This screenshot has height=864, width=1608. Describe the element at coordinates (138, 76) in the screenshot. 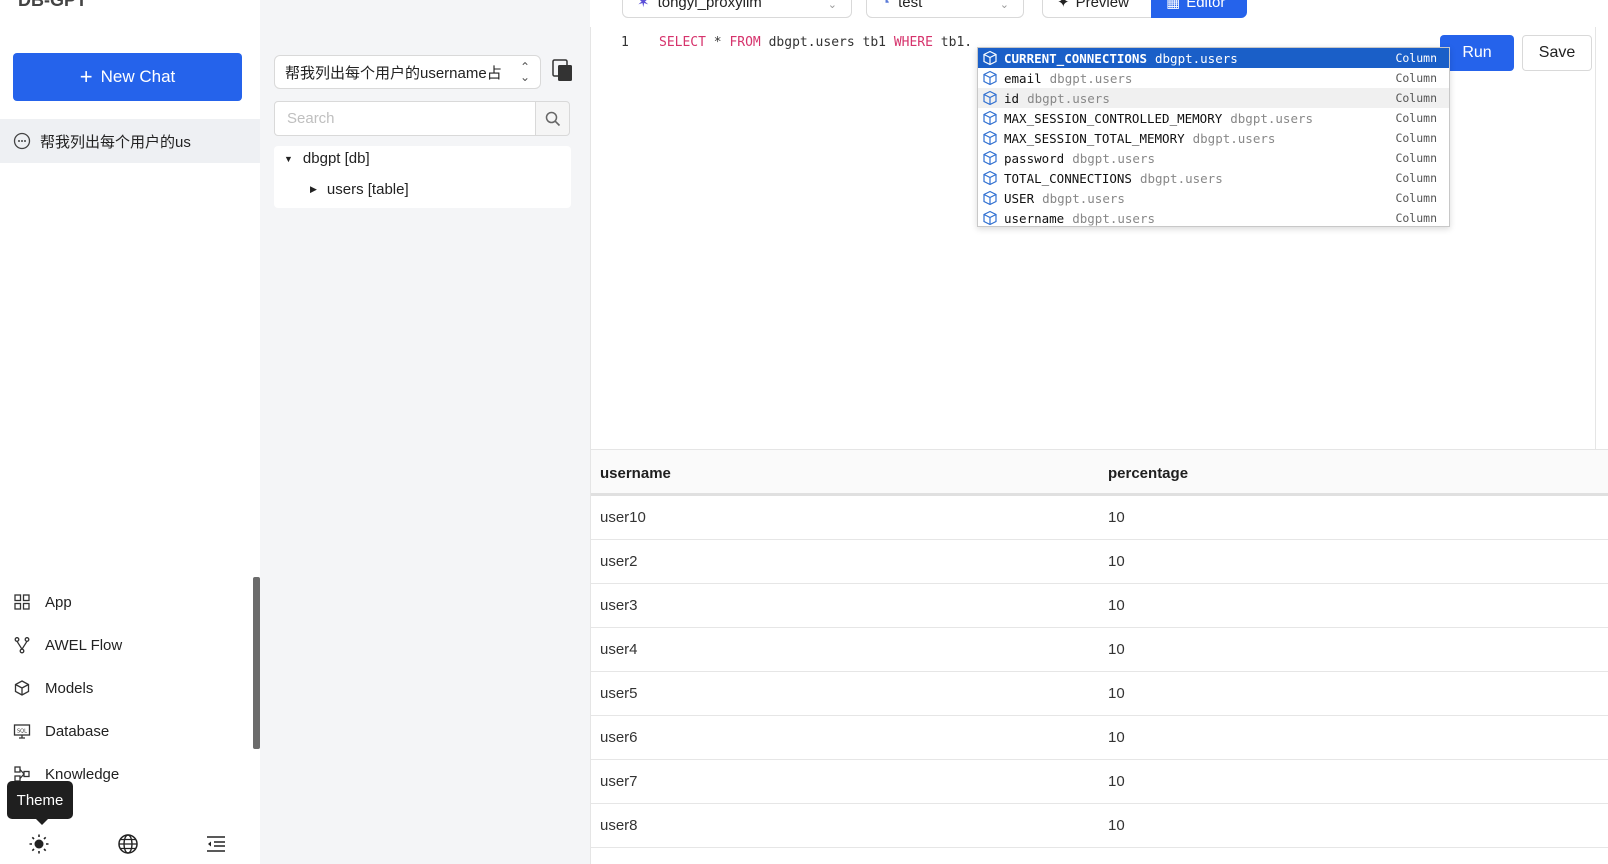

I see `new-chat-label: New Chat` at that location.